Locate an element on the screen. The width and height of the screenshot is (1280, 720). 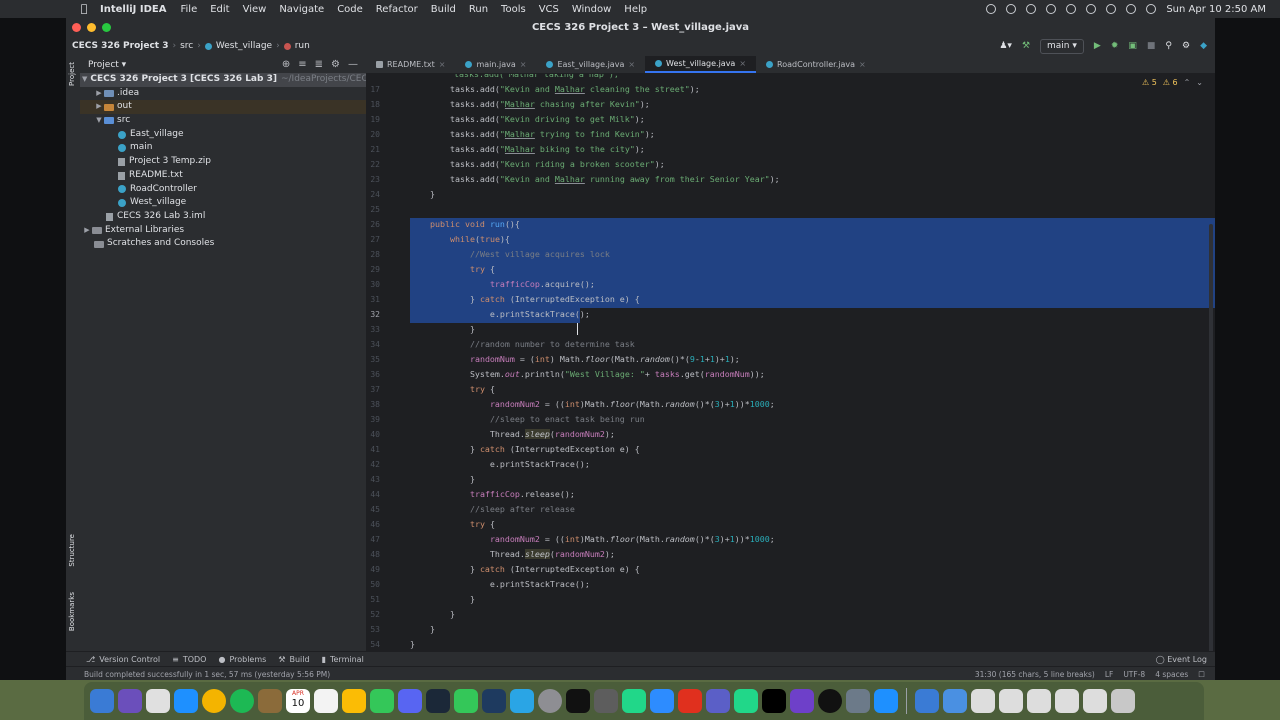
play-icon is located at coordinates (1031, 9).